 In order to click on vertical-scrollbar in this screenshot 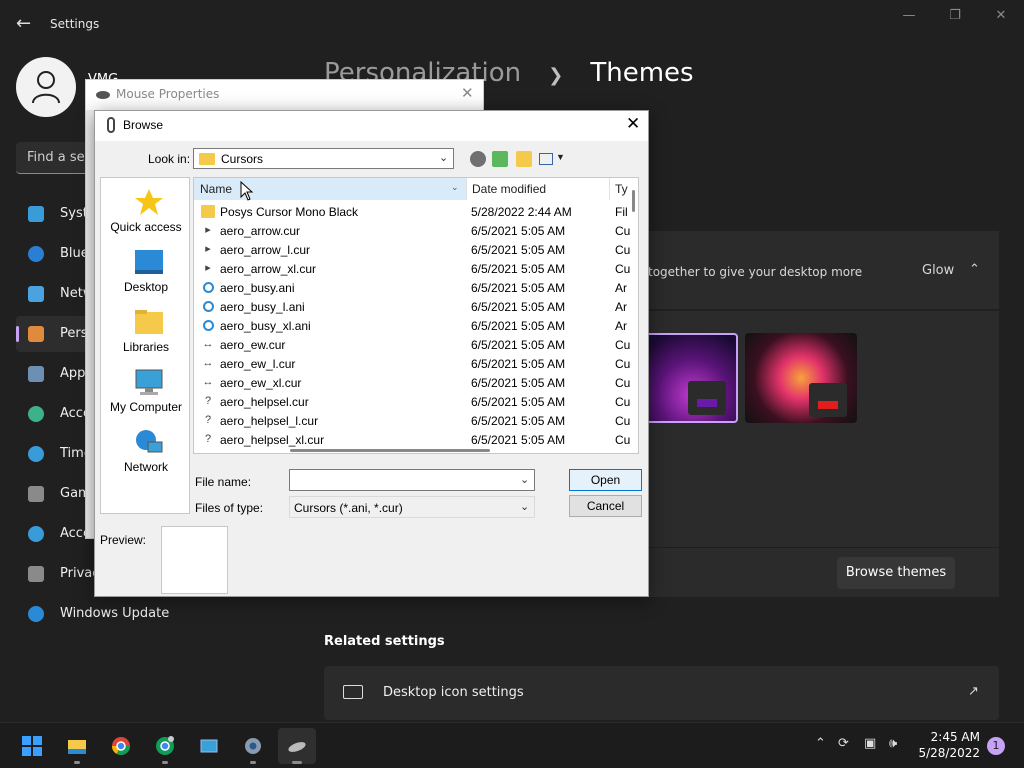, I will do `click(633, 201)`.